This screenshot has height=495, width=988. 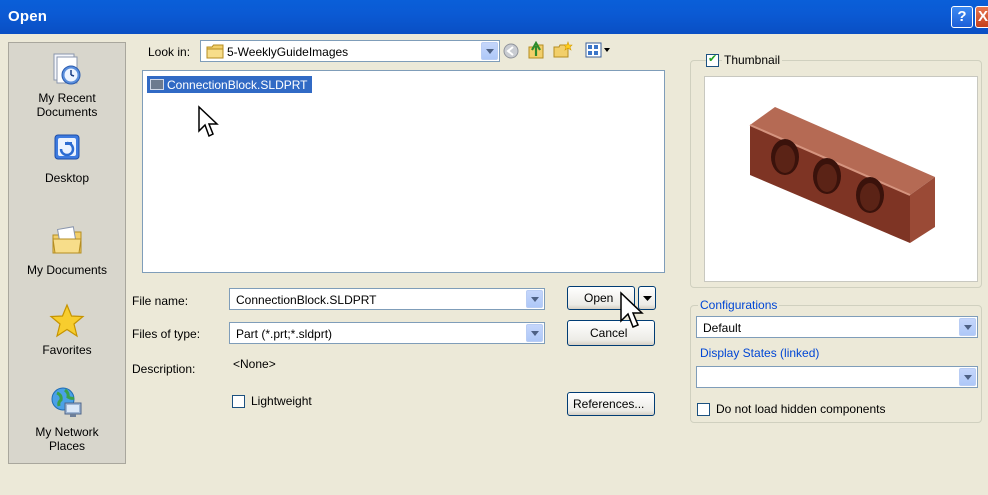 I want to click on display-states-select, so click(x=837, y=377).